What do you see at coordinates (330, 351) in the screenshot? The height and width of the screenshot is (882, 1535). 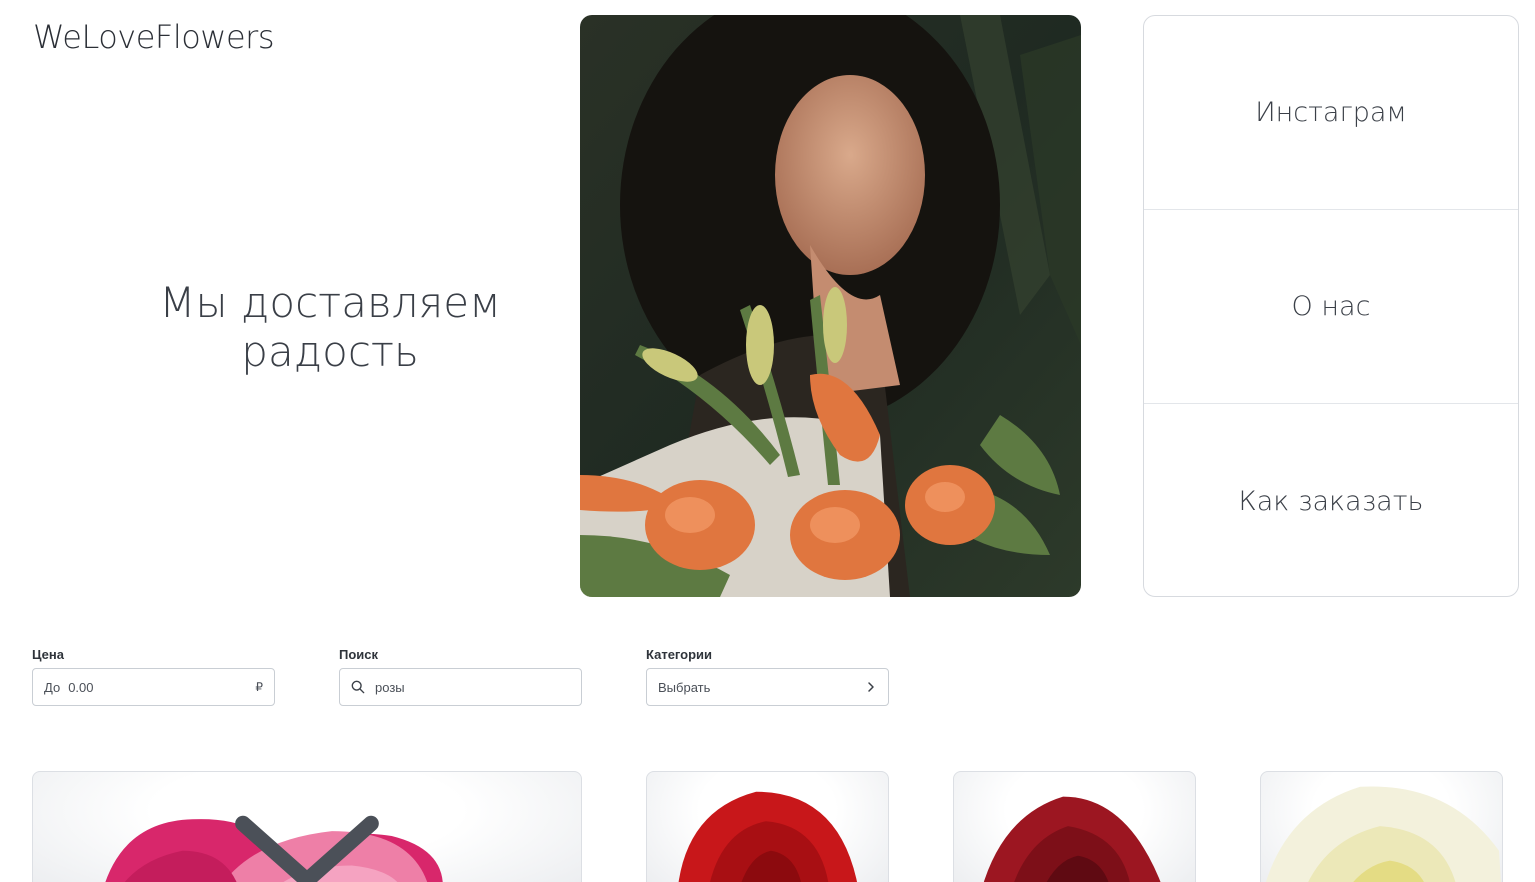 I see `hero-heading-line2: радость` at bounding box center [330, 351].